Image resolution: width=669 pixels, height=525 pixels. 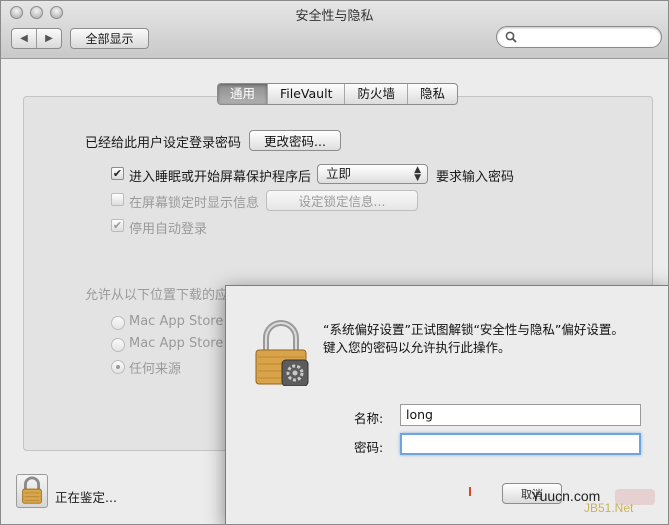 I want to click on require-password-checkbox: ✔, so click(x=117, y=173).